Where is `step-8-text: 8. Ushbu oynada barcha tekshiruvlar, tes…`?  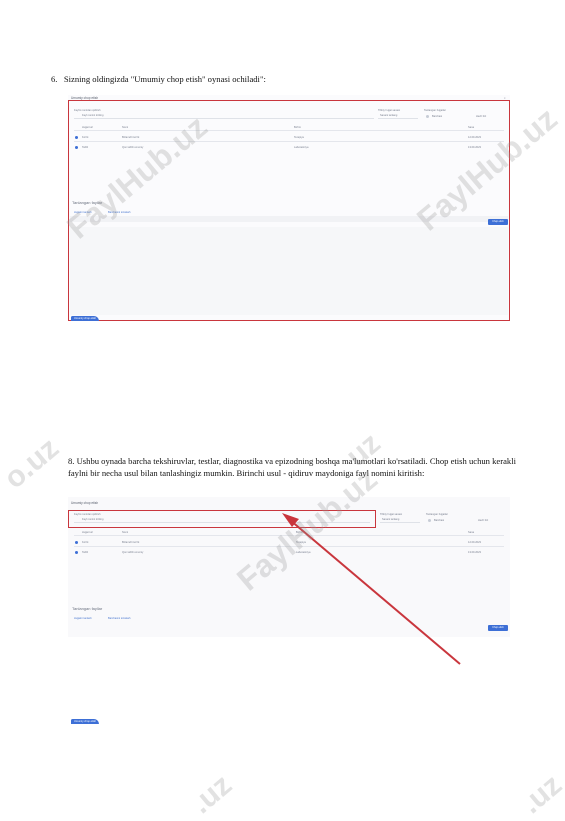 step-8-text: 8. Ushbu oynada barcha tekshiruvlar, tes… is located at coordinates (292, 467).